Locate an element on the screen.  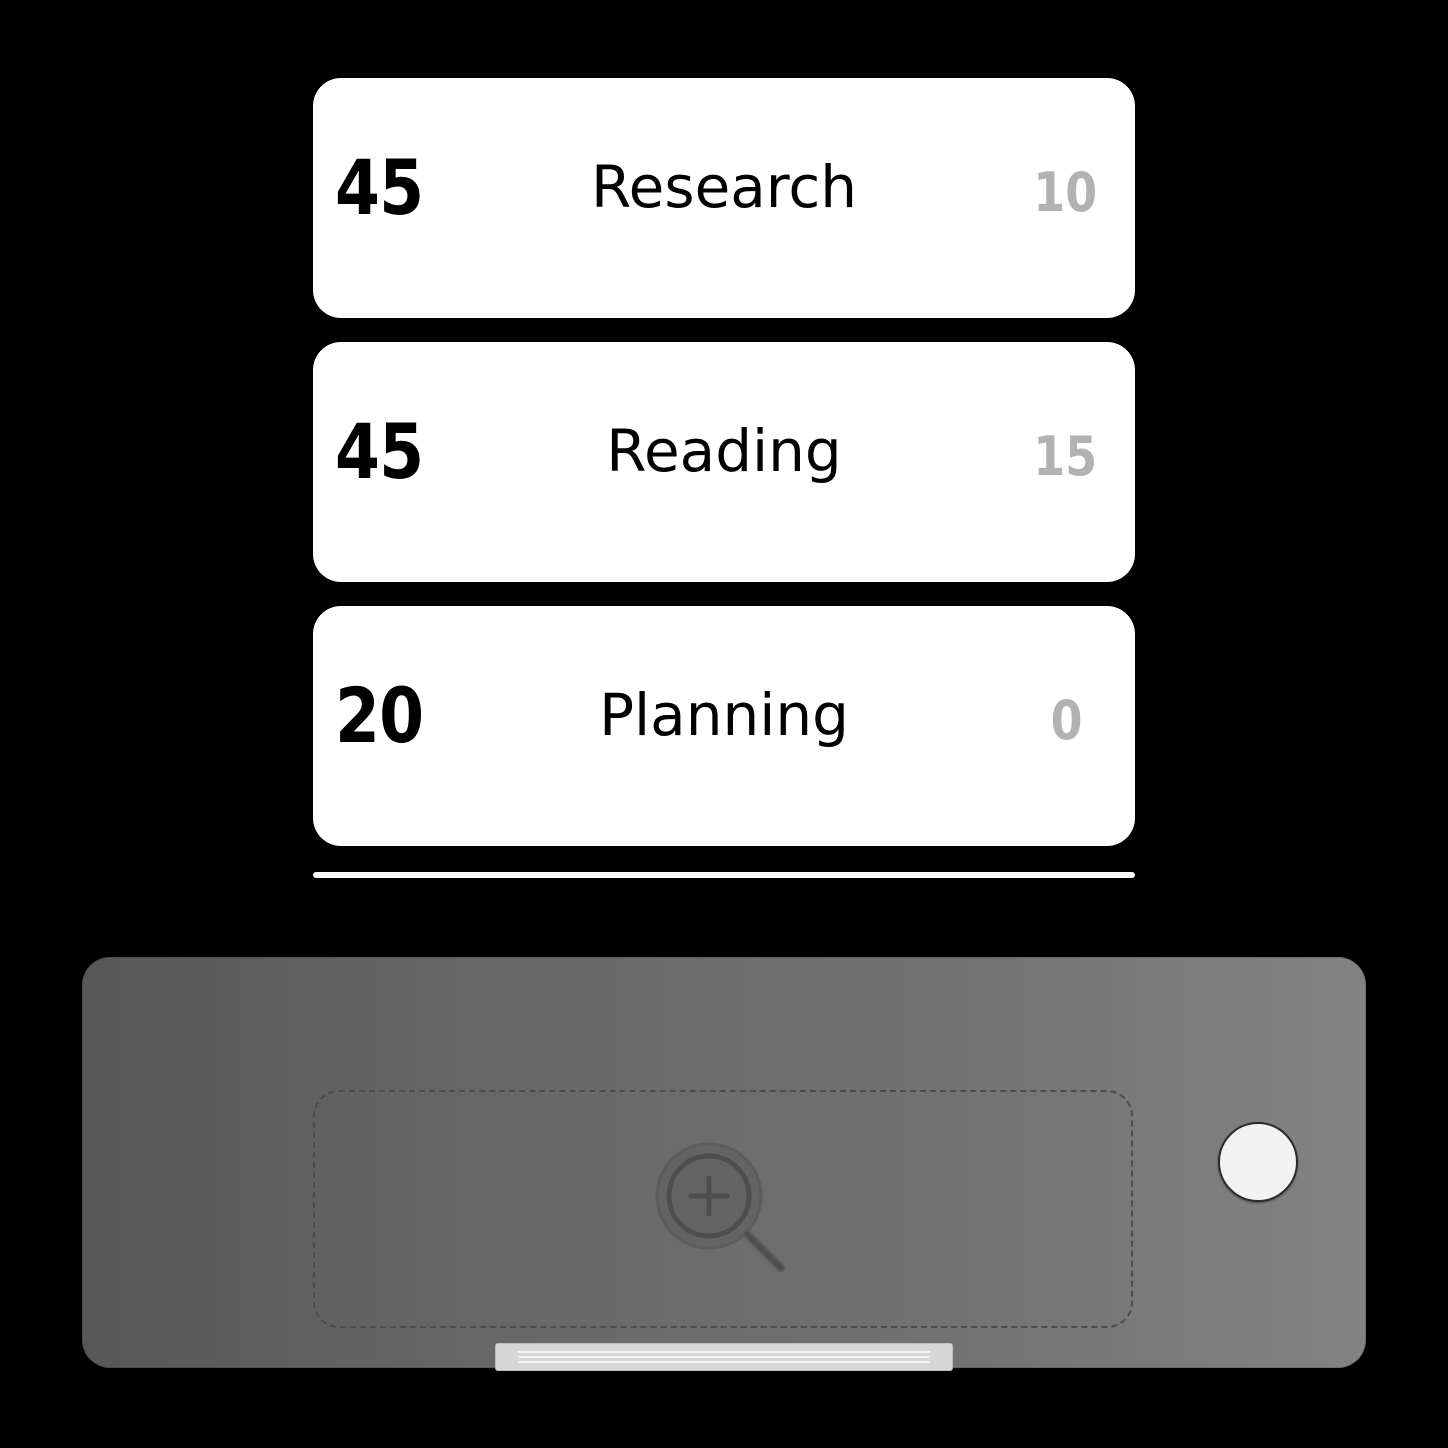
task-name: Planning is located at coordinates (724, 715).